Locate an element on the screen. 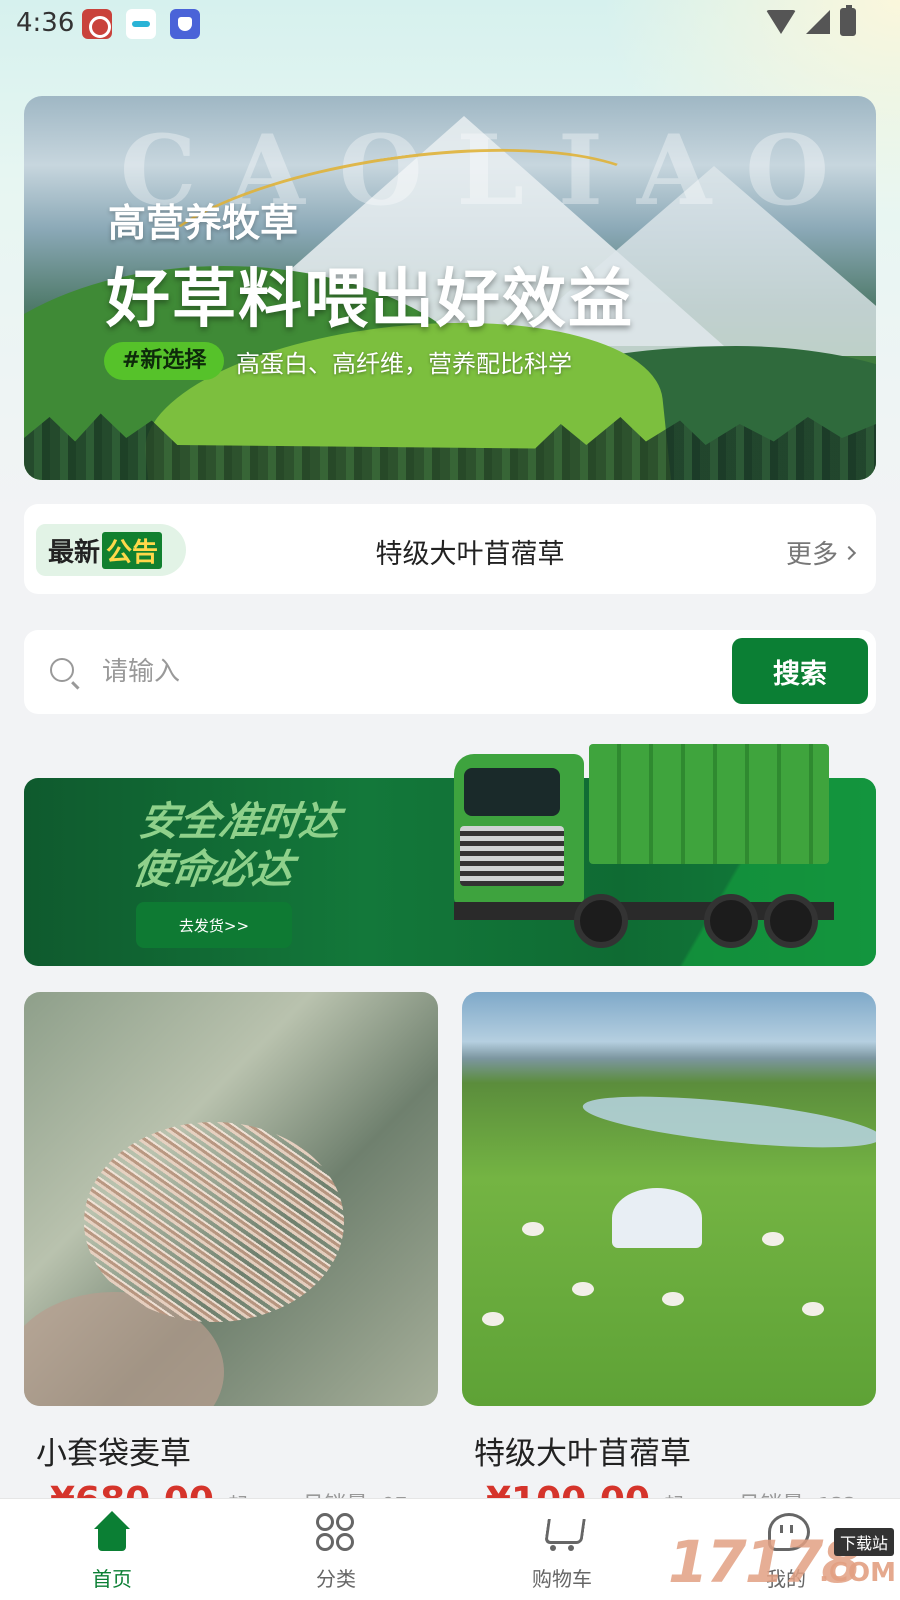 The image size is (900, 1600). tab-home: 首页 is located at coordinates (112, 1551).